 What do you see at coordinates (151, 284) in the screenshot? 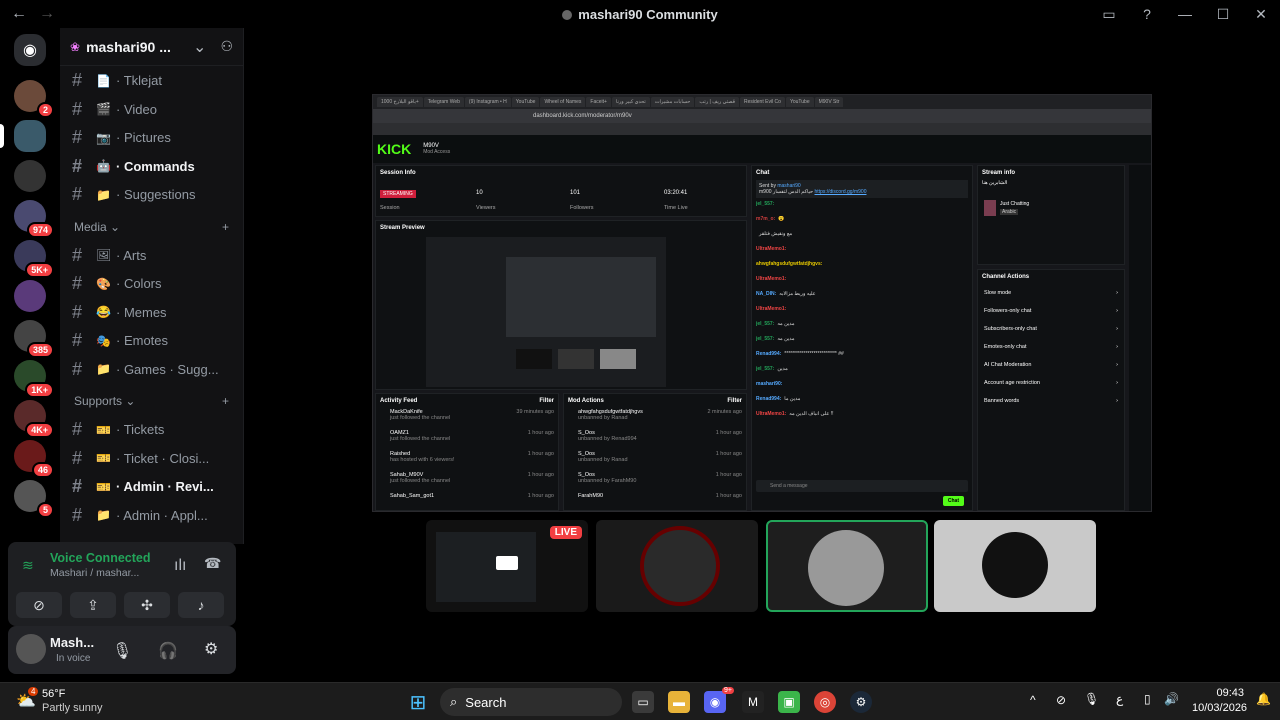
I see `channel-item: # 🎨 · Colors` at bounding box center [151, 284].